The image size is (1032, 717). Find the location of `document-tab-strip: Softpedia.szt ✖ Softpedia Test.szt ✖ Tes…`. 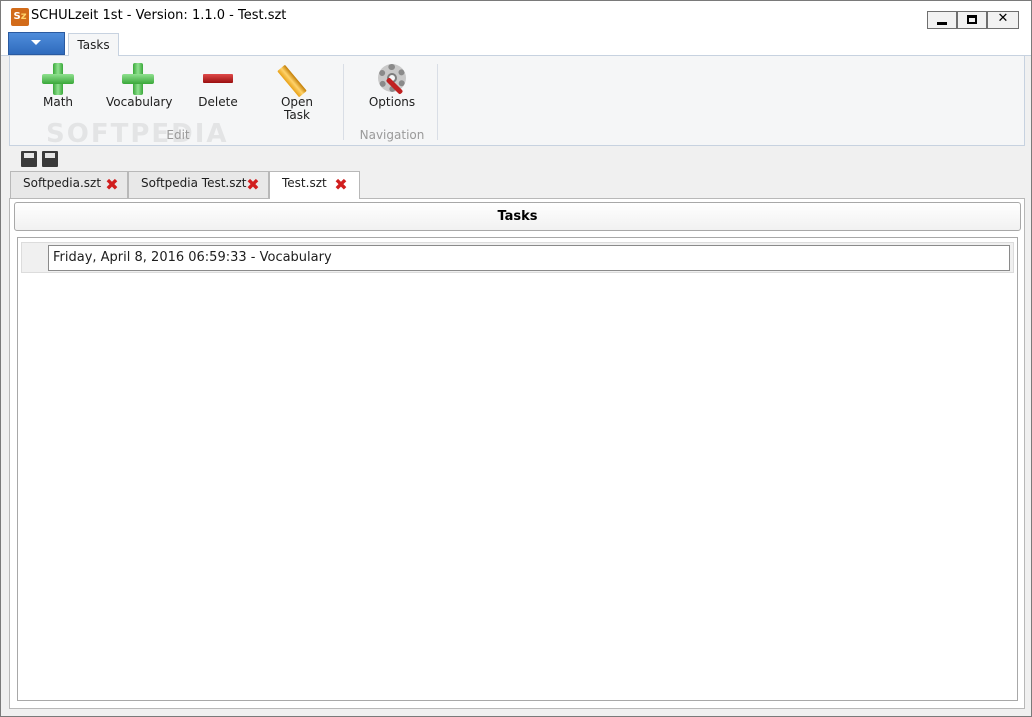

document-tab-strip: Softpedia.szt ✖ Softpedia Test.szt ✖ Tes… is located at coordinates (517, 185).